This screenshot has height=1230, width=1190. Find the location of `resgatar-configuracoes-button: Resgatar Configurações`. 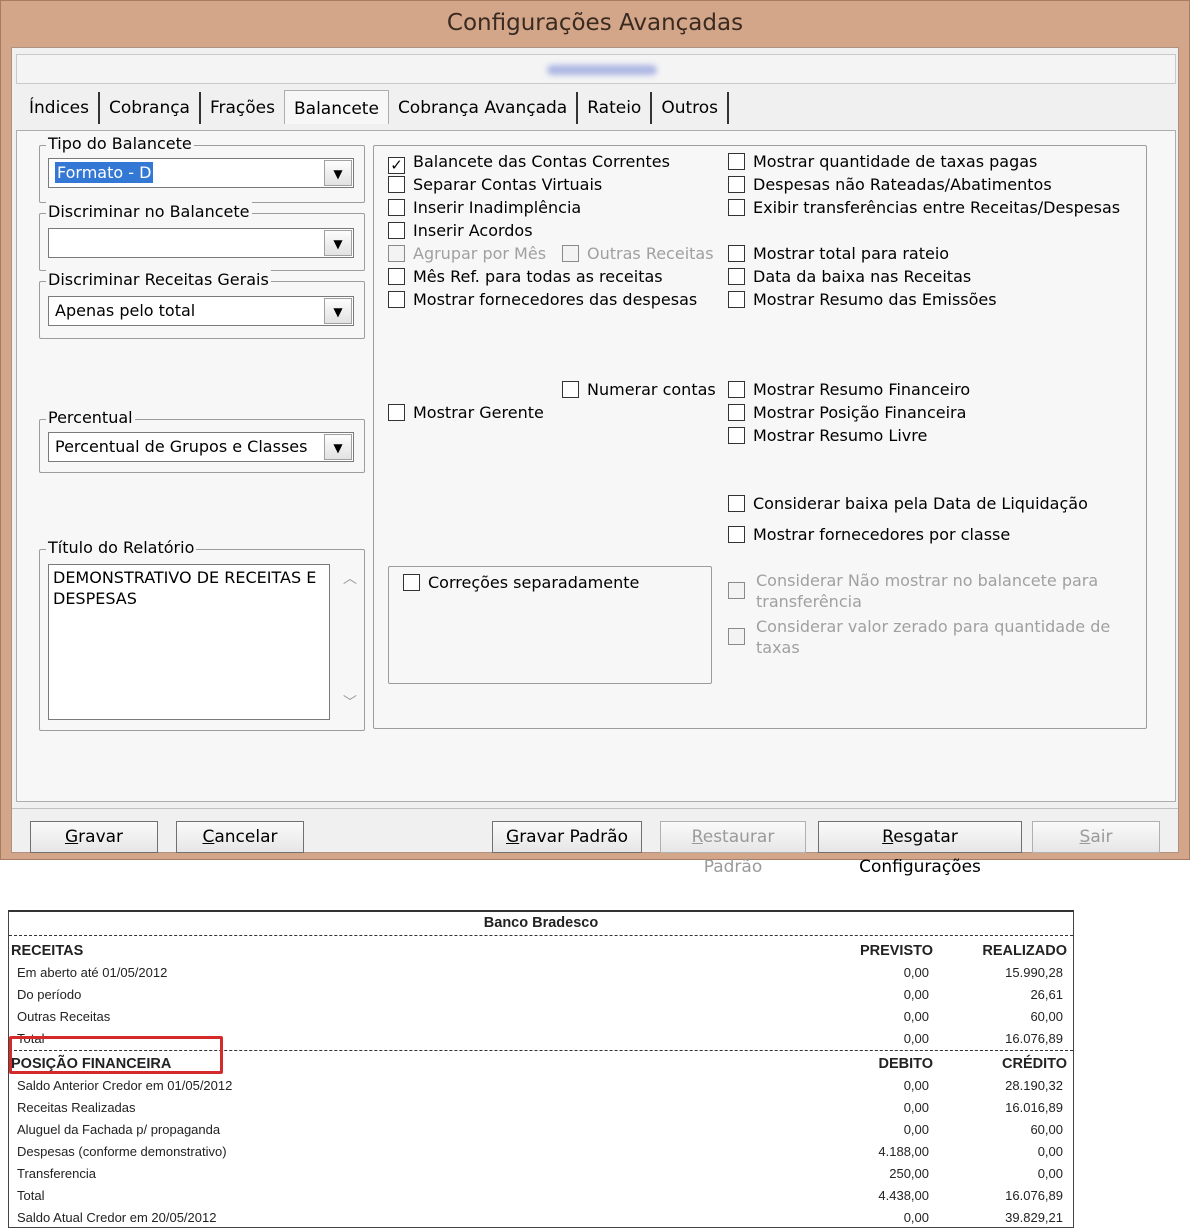

resgatar-configuracoes-button: Resgatar Configurações is located at coordinates (920, 849).